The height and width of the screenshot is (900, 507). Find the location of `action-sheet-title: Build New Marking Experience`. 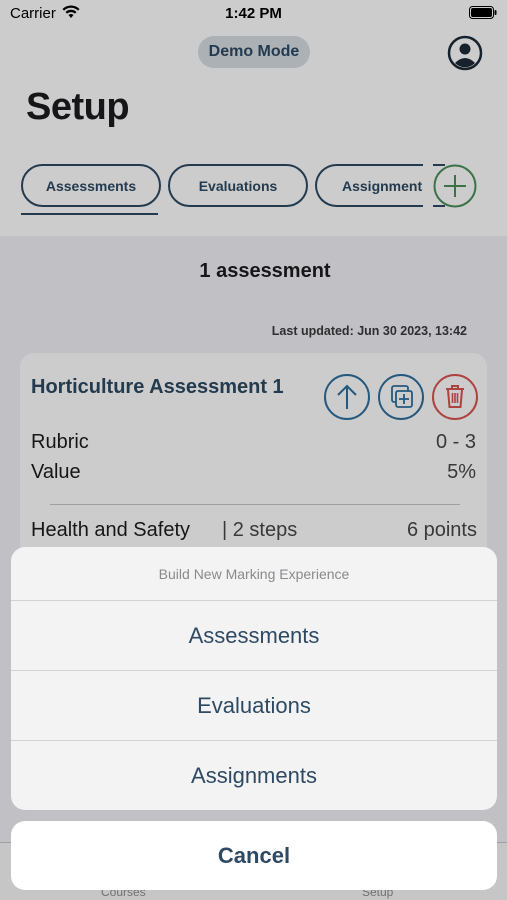

action-sheet-title: Build New Marking Experience is located at coordinates (254, 574).